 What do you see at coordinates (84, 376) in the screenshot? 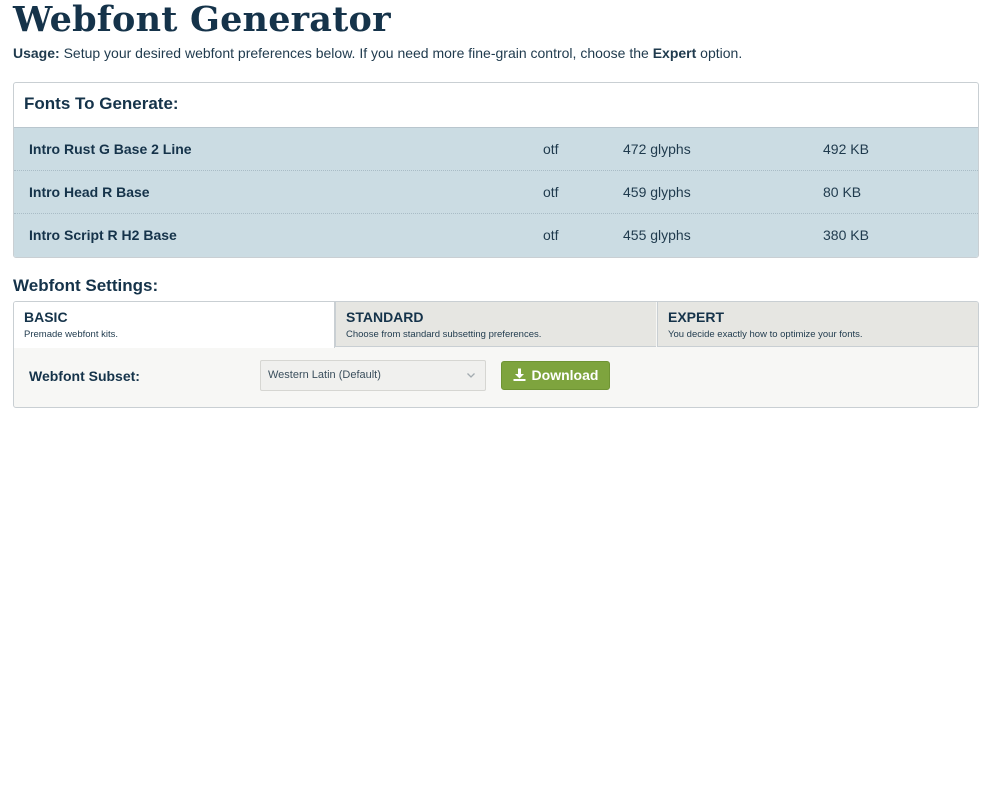
I see `webfont-subset-label: Webfont Subset:` at bounding box center [84, 376].